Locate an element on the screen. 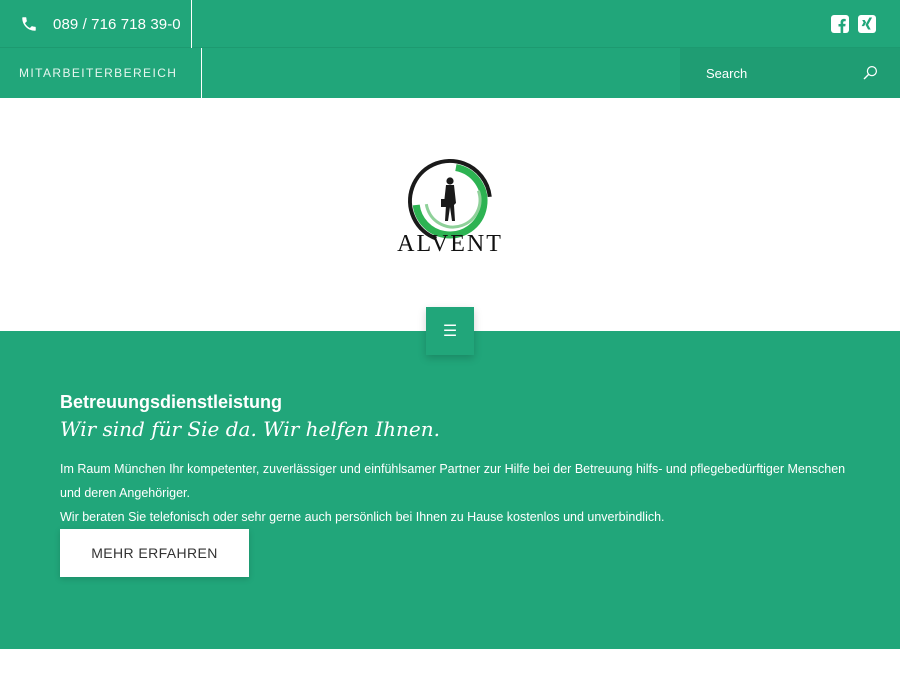  phone-contact: 089 / 716 718 39-0 is located at coordinates (96, 24).